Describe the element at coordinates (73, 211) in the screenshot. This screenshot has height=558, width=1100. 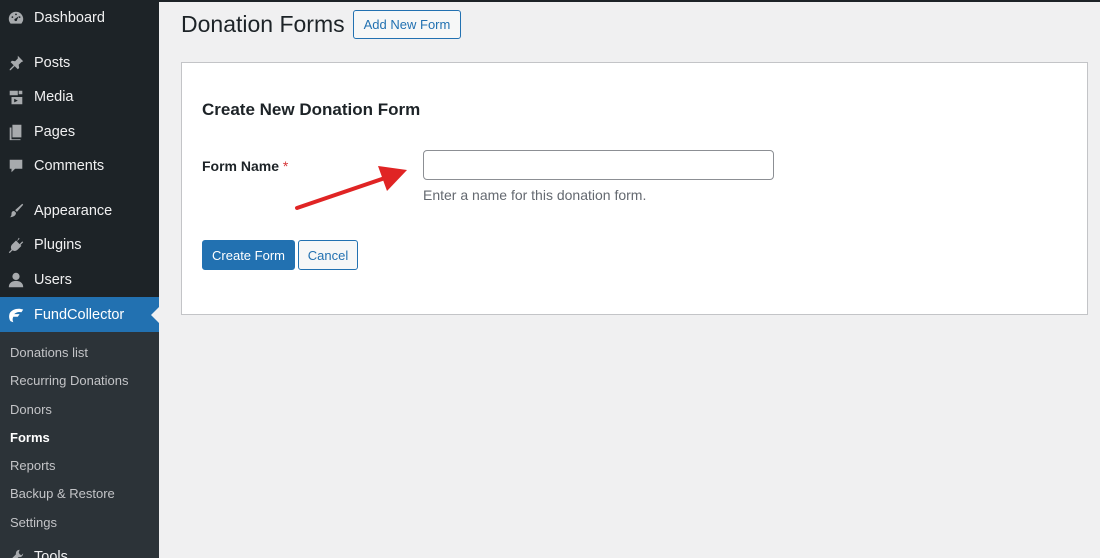
I see `sidebar-item-label: Appearance` at that location.